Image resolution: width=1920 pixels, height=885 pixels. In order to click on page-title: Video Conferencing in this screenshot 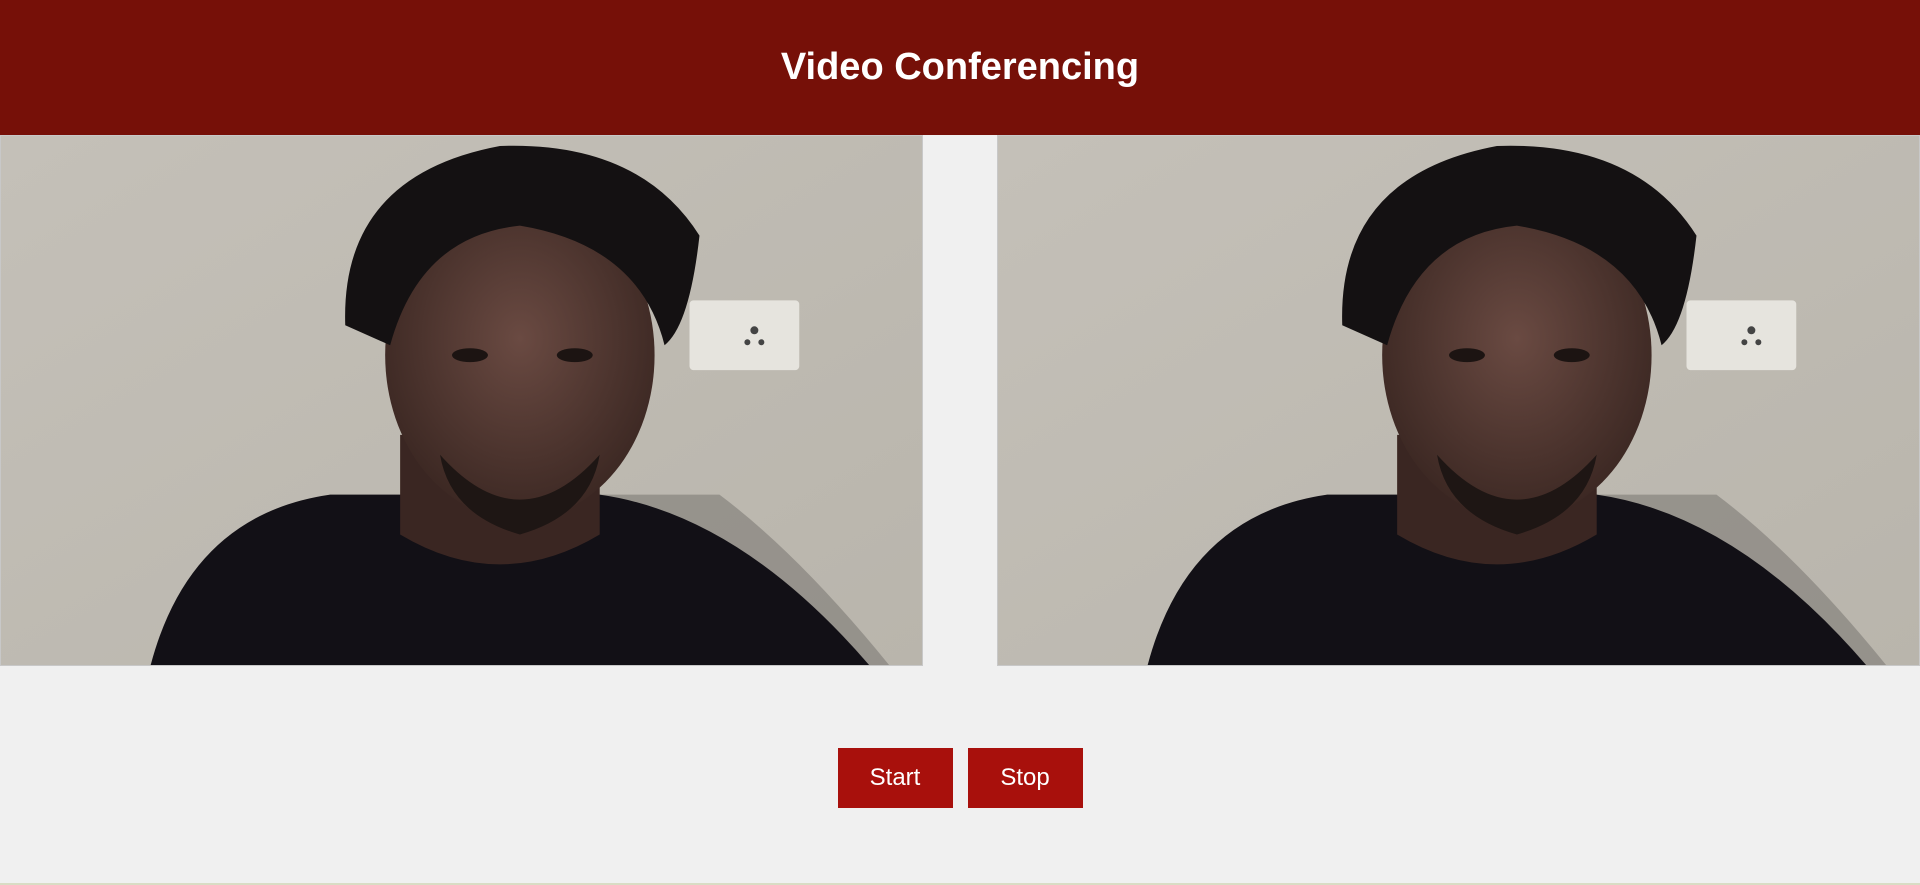, I will do `click(960, 67)`.